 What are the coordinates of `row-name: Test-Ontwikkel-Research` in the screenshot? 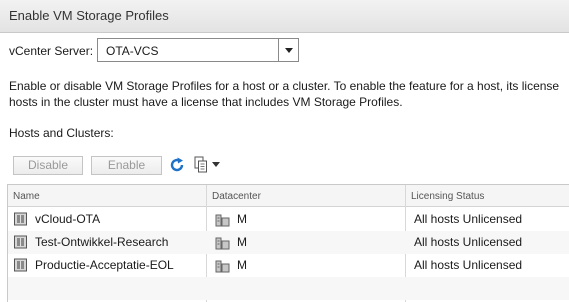 It's located at (102, 242).